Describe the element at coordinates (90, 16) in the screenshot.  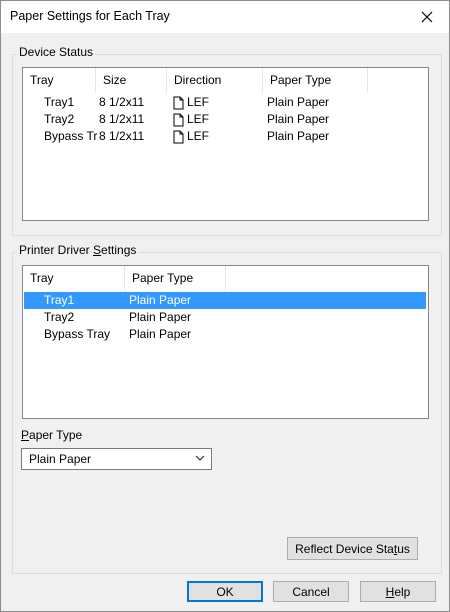
I see `window-title: Paper Settings for Each Tray` at that location.